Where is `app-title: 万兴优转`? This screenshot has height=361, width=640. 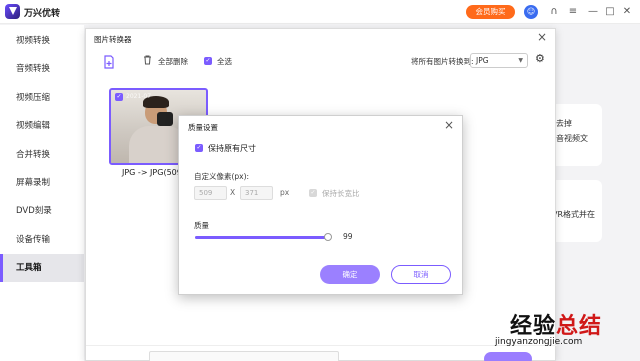
app-title: 万兴优转 is located at coordinates (42, 14).